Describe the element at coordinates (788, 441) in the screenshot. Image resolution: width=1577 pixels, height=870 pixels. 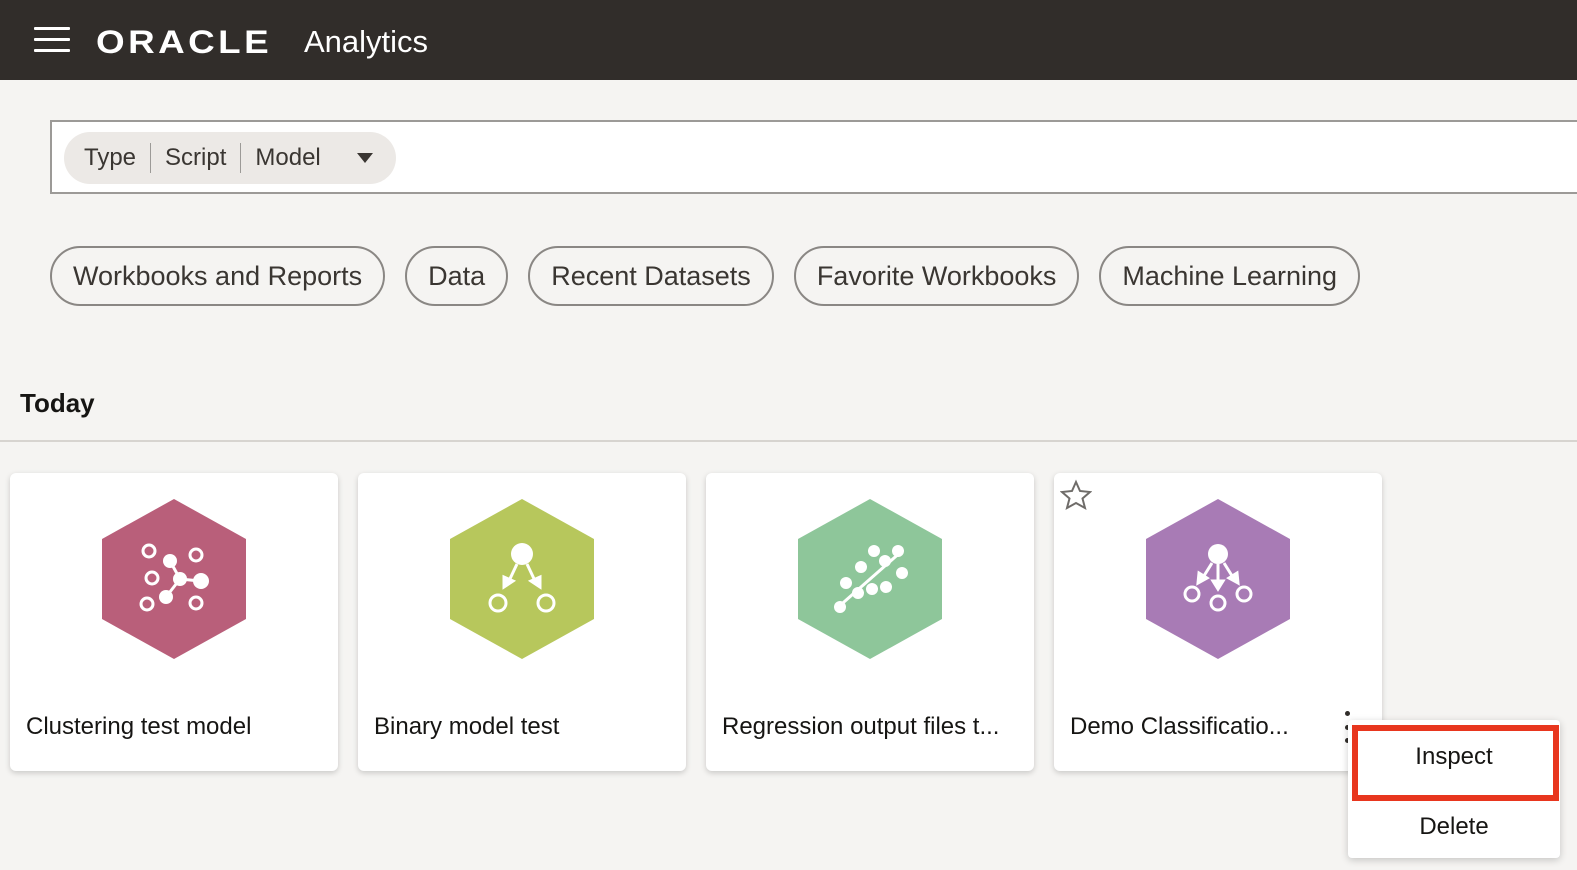
I see `section-divider` at that location.